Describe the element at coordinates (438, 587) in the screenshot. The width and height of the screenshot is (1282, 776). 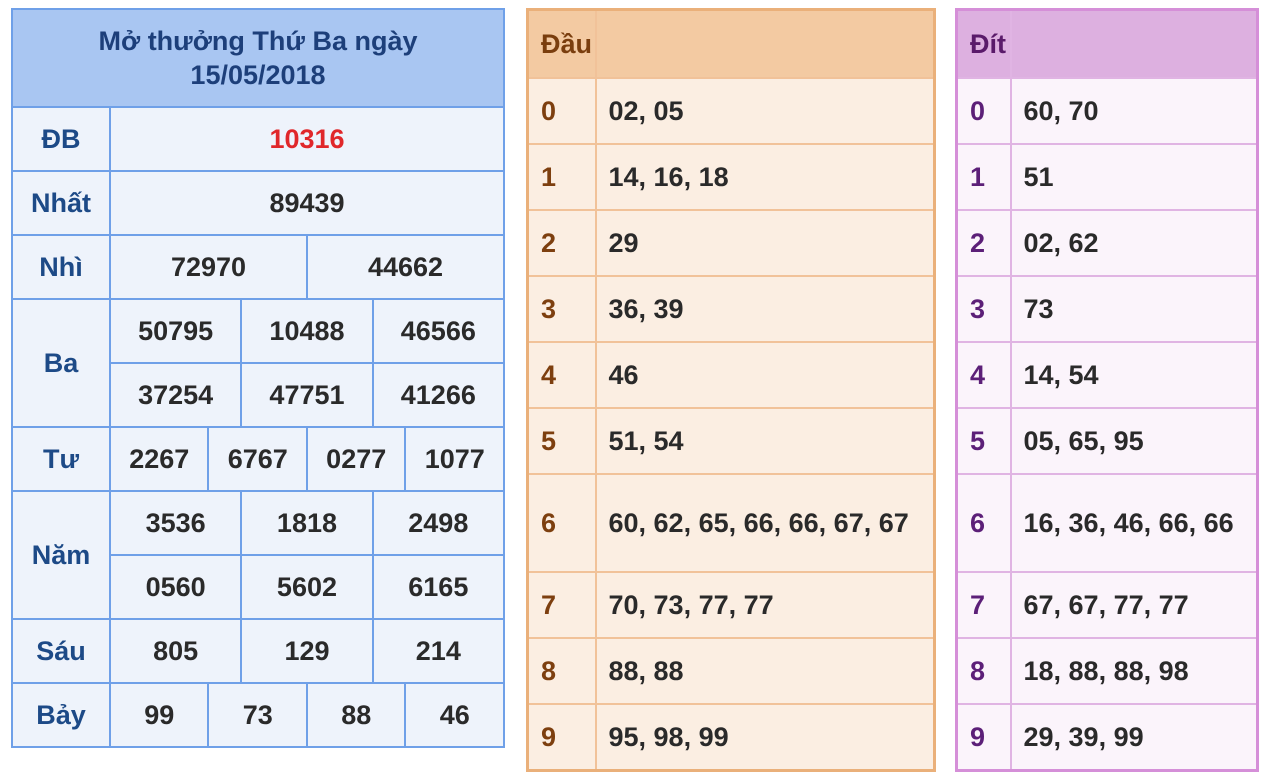
I see `prize-nam-value: 6165` at that location.